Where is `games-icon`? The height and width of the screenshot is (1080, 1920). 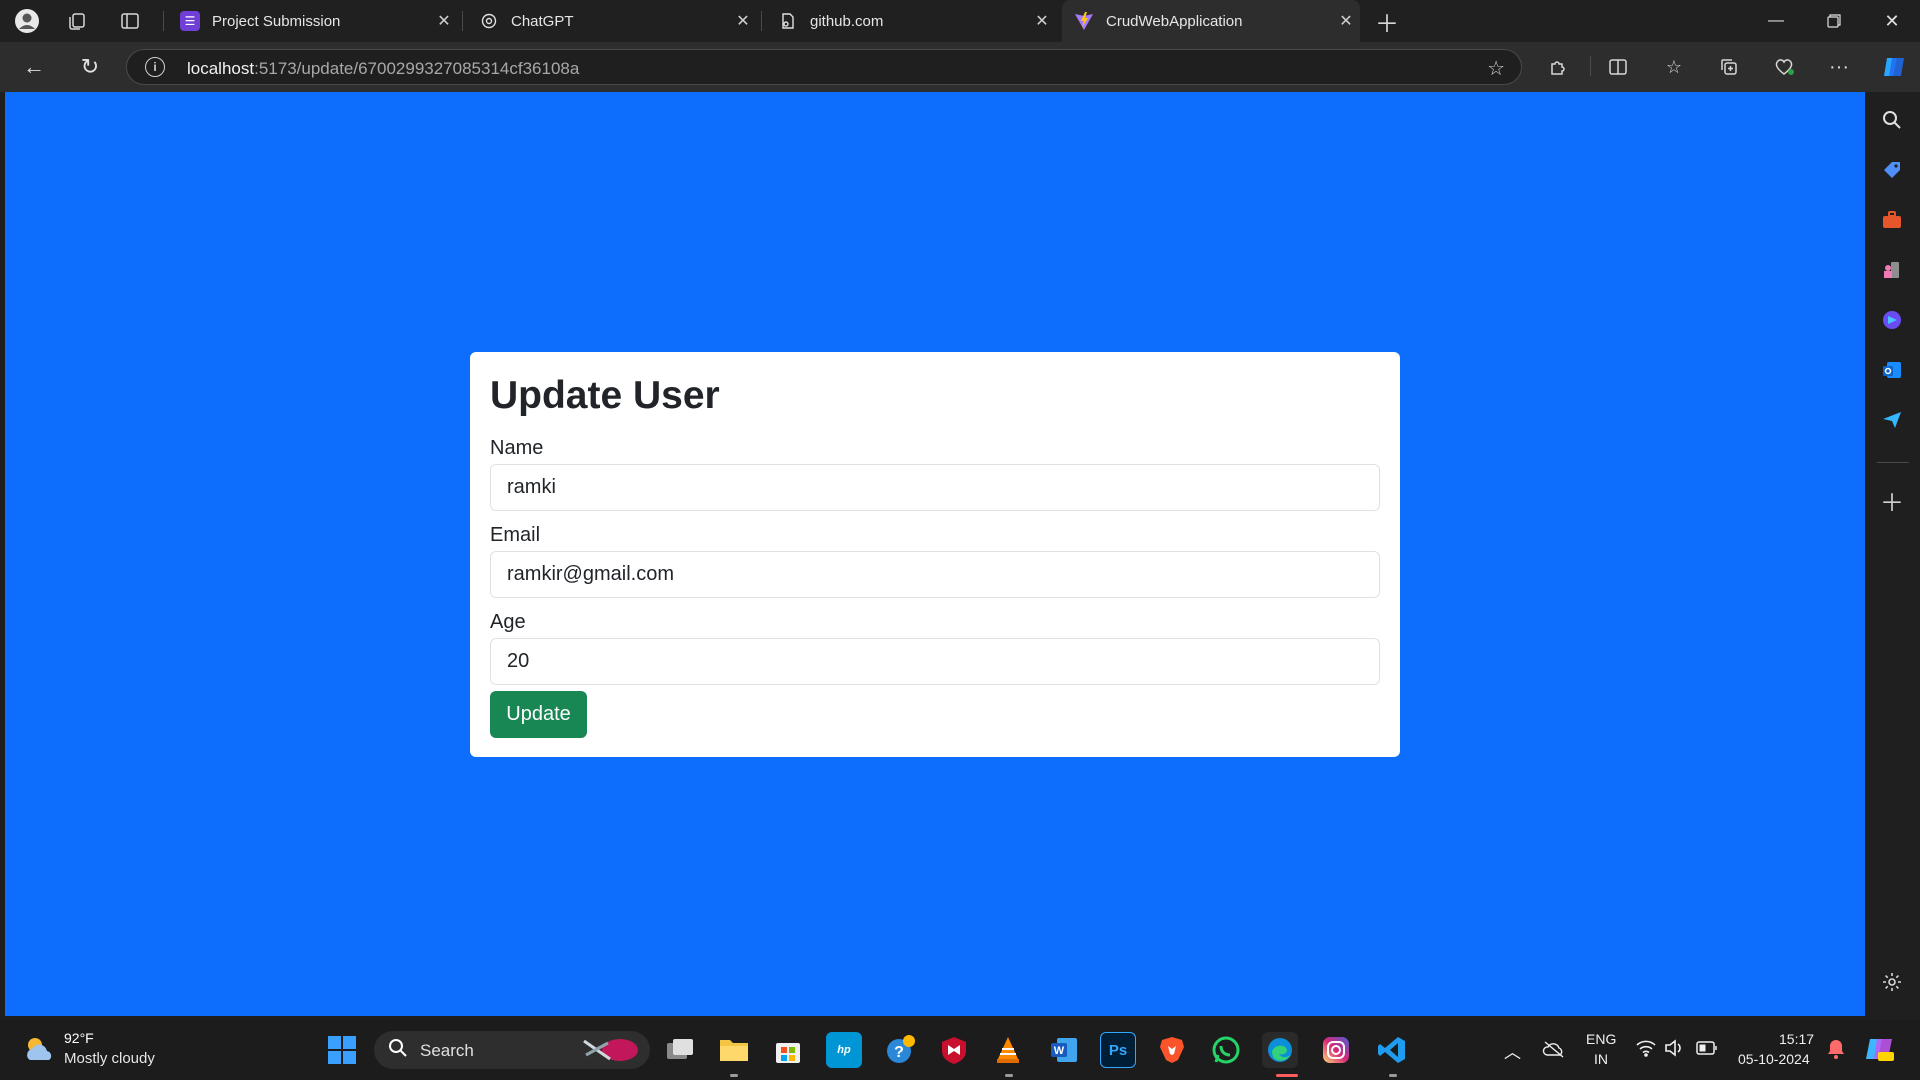 games-icon is located at coordinates (1892, 270).